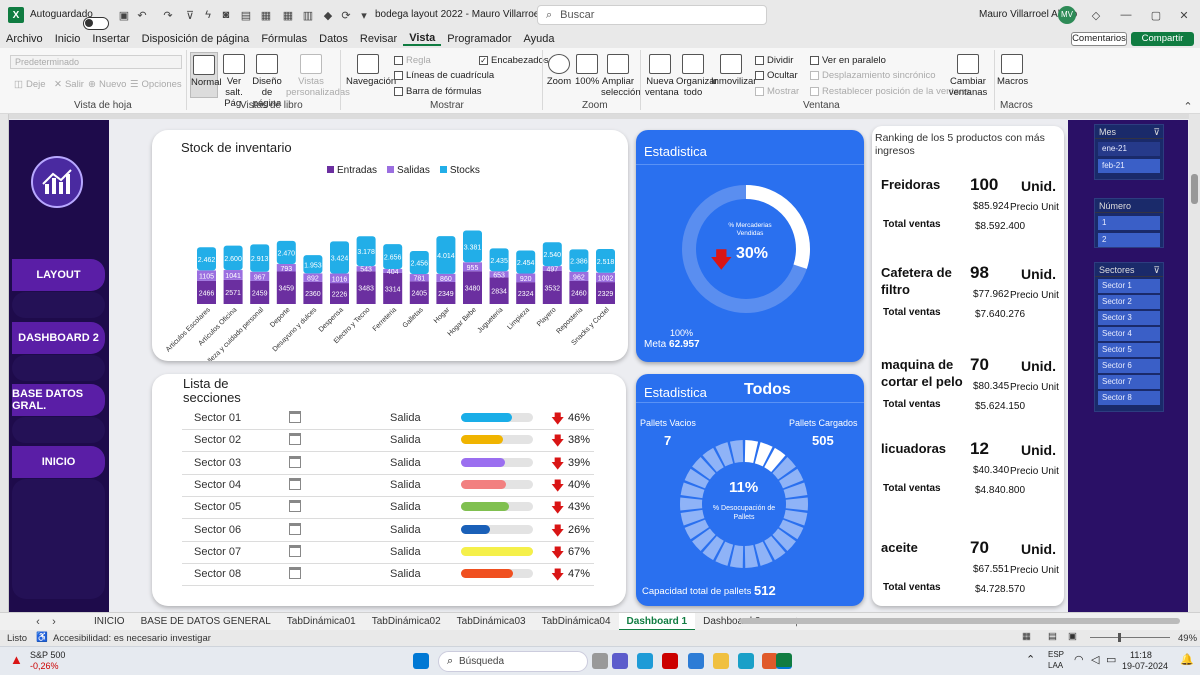 This screenshot has height=675, width=1200. Describe the element at coordinates (491, 622) in the screenshot. I see `sheet-tab: TabDinámica03` at that location.